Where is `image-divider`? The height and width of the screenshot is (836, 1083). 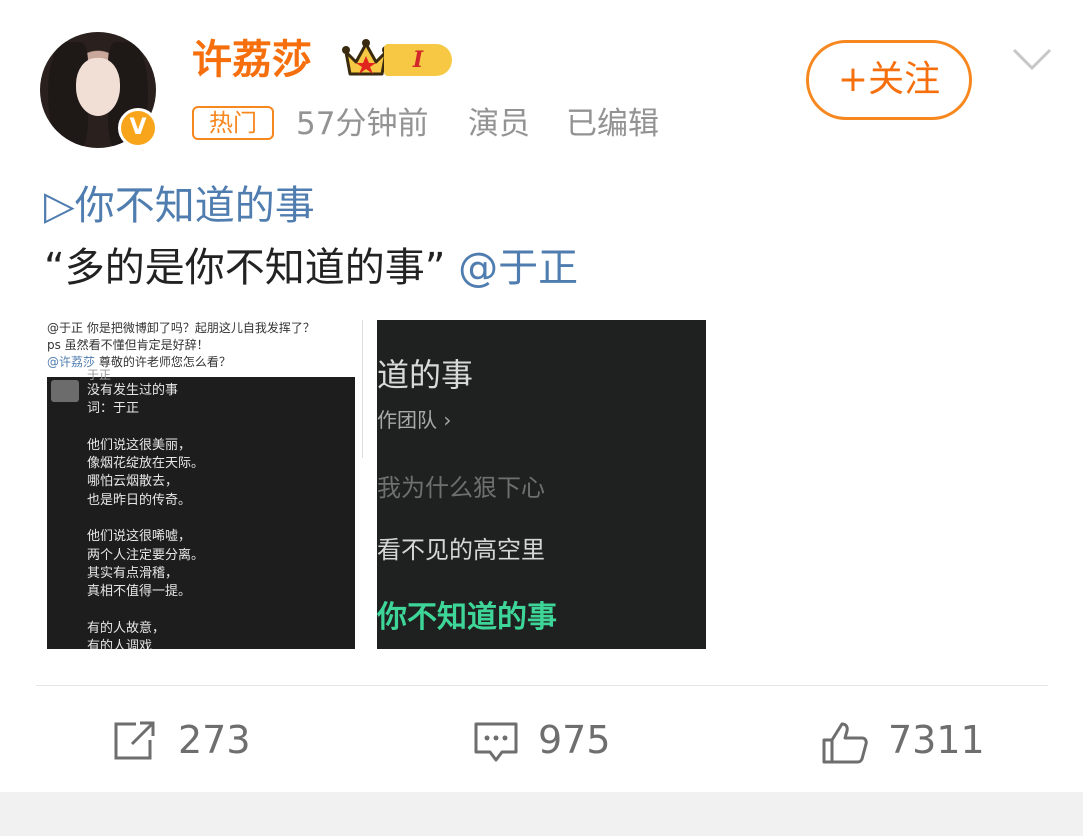 image-divider is located at coordinates (362, 389).